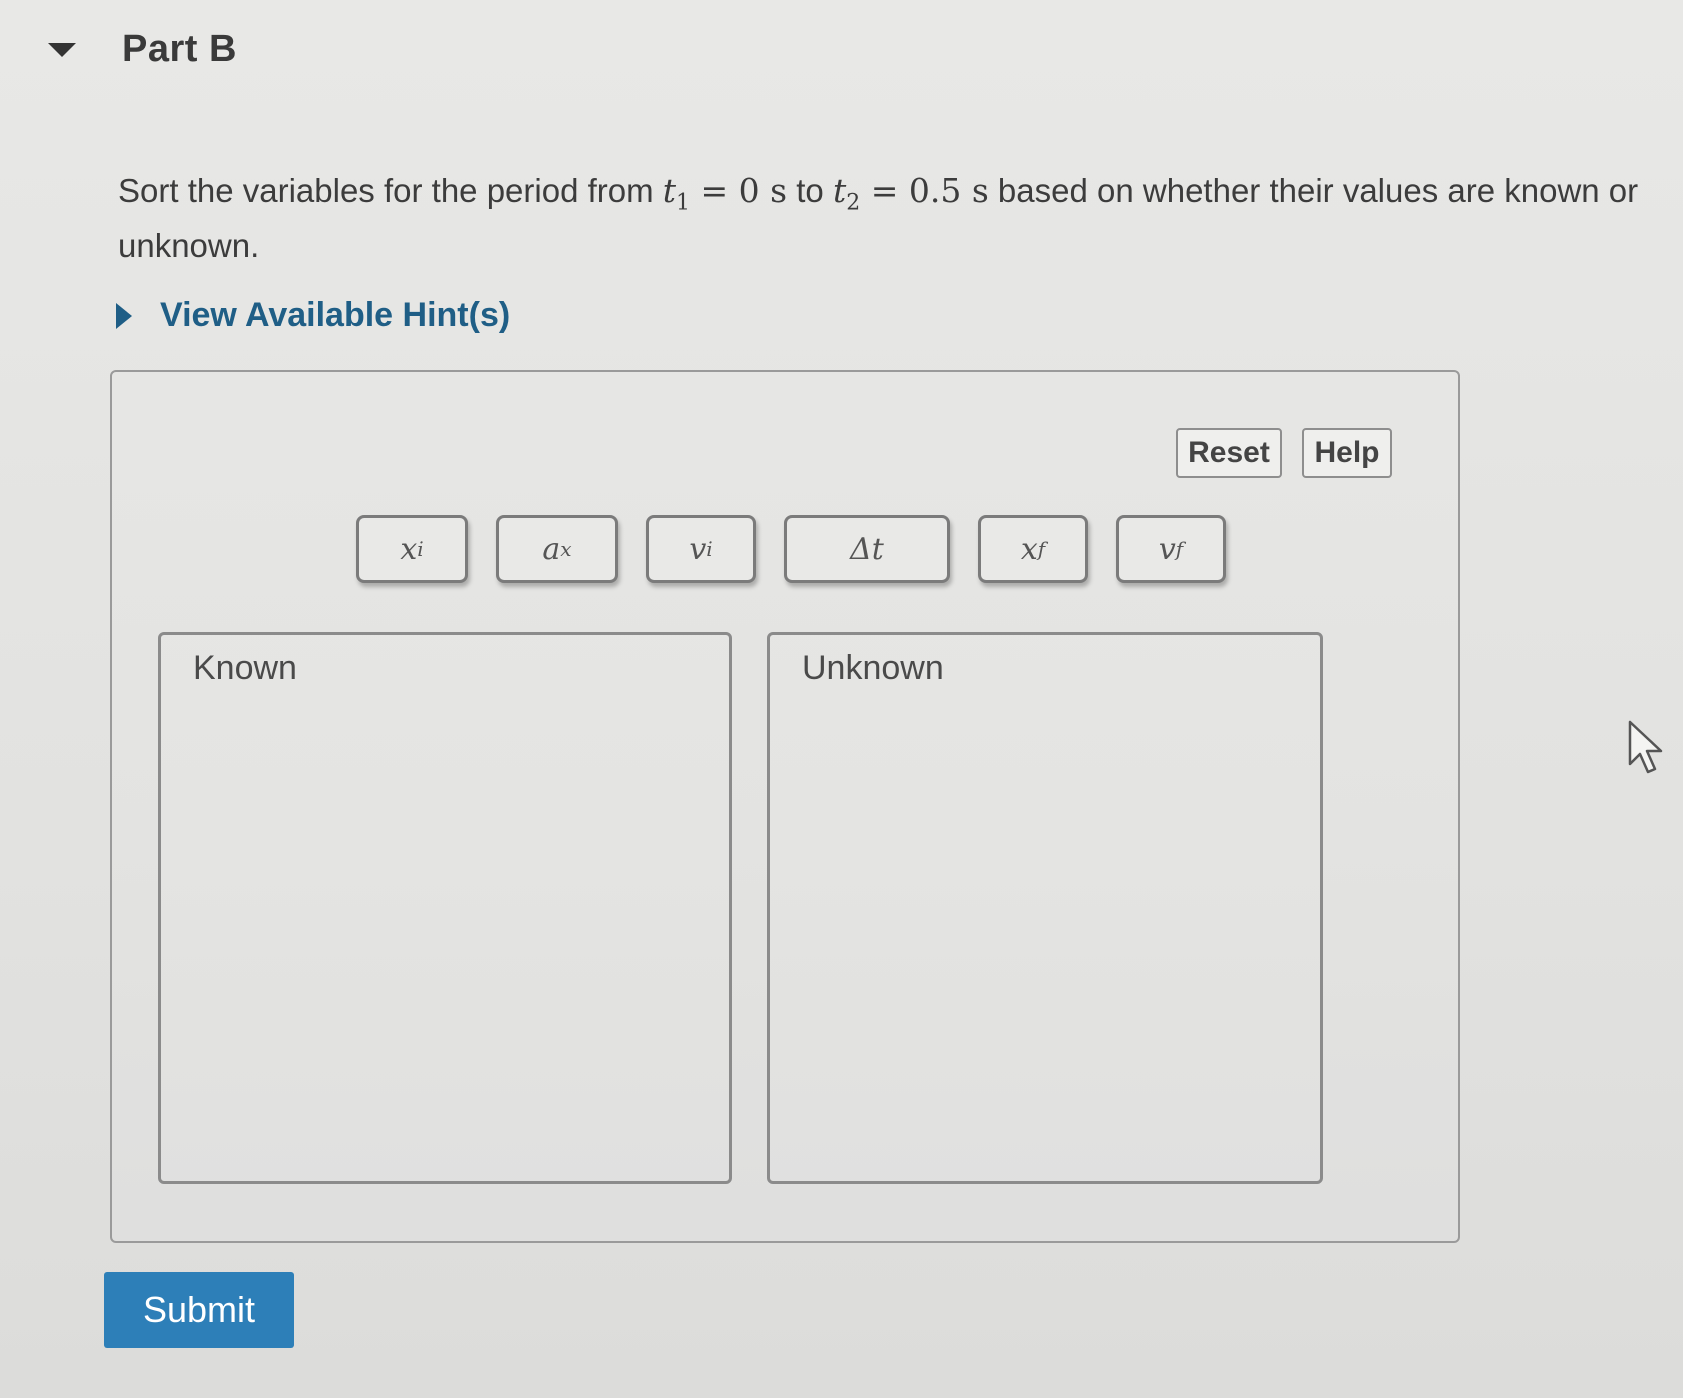 This screenshot has width=1683, height=1398. I want to click on token-subscript: x, so click(566, 549).